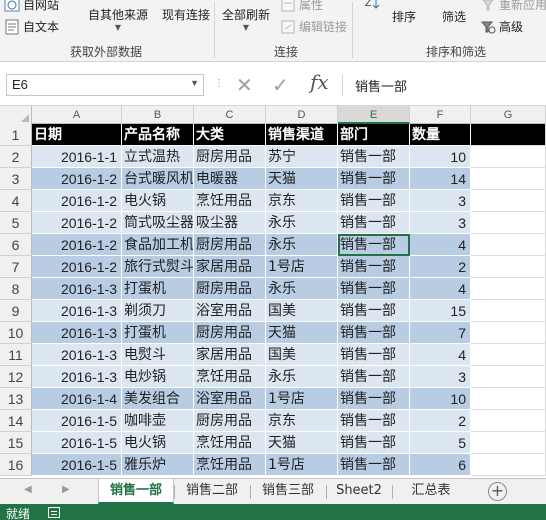 This screenshot has height=520, width=546. What do you see at coordinates (158, 355) in the screenshot?
I see `table-cell: 电熨斗` at bounding box center [158, 355].